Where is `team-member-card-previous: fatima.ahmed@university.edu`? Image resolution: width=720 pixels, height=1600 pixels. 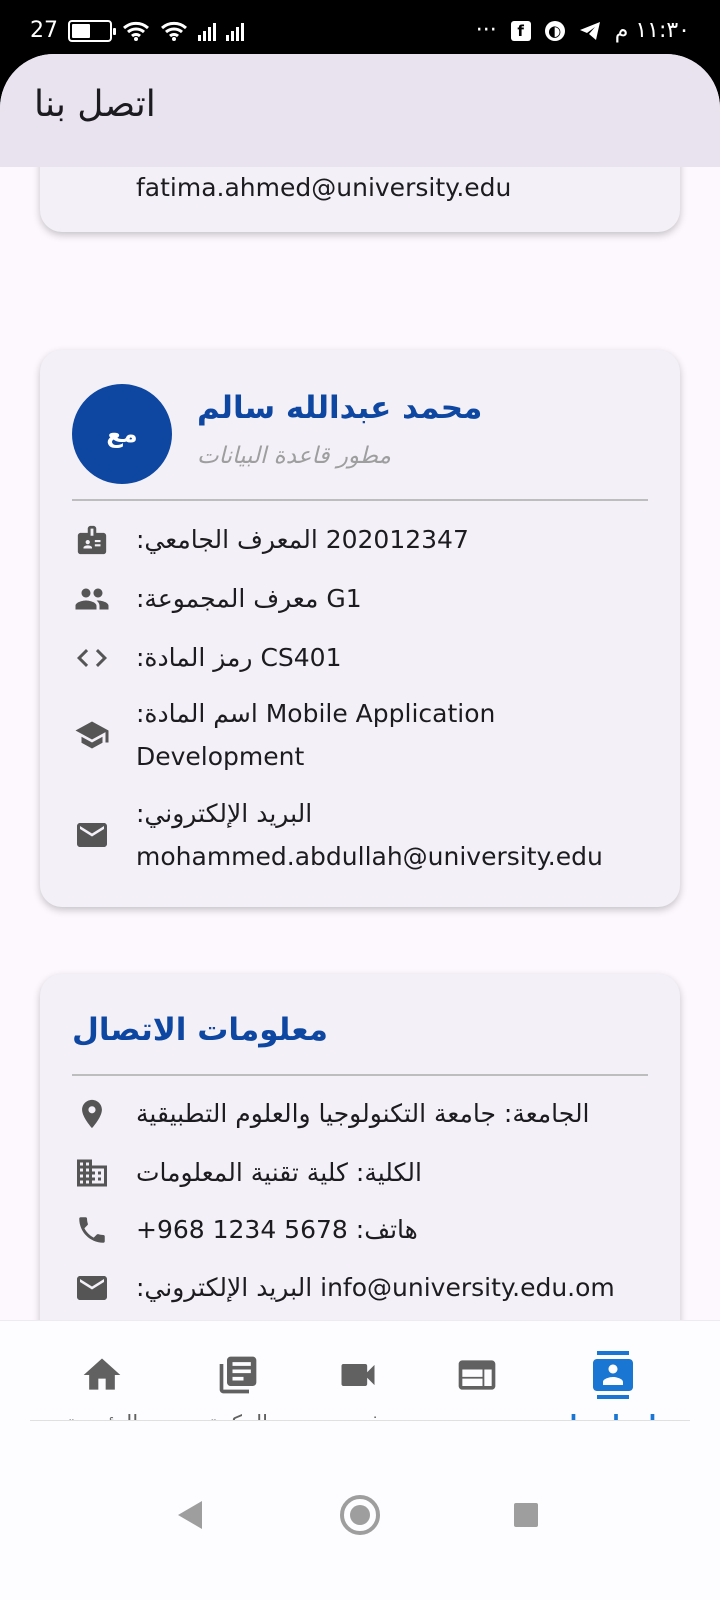
team-member-card-previous: fatima.ahmed@university.edu is located at coordinates (360, 199).